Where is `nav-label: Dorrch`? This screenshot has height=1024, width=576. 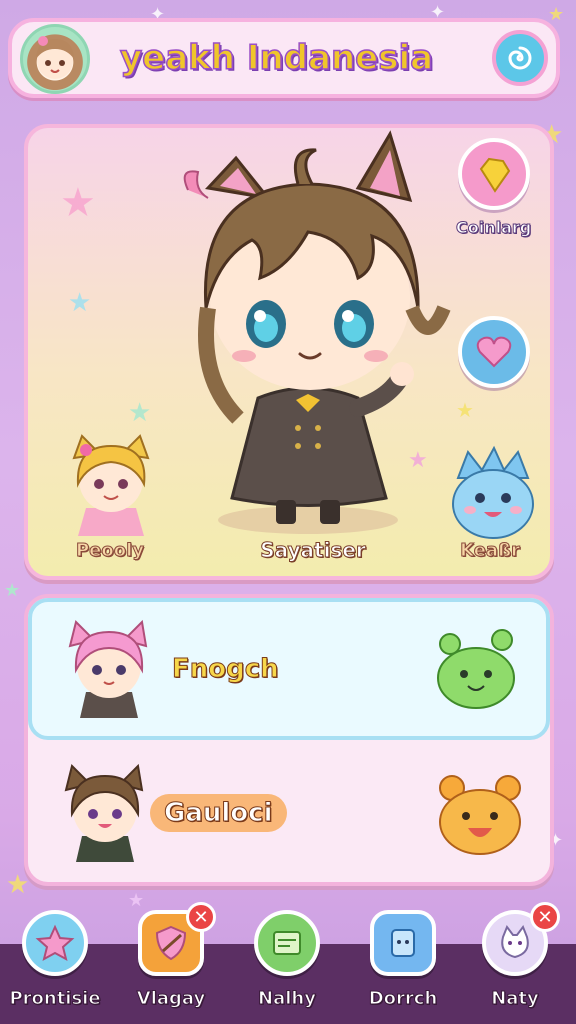
nav-label: Dorrch is located at coordinates (403, 999).